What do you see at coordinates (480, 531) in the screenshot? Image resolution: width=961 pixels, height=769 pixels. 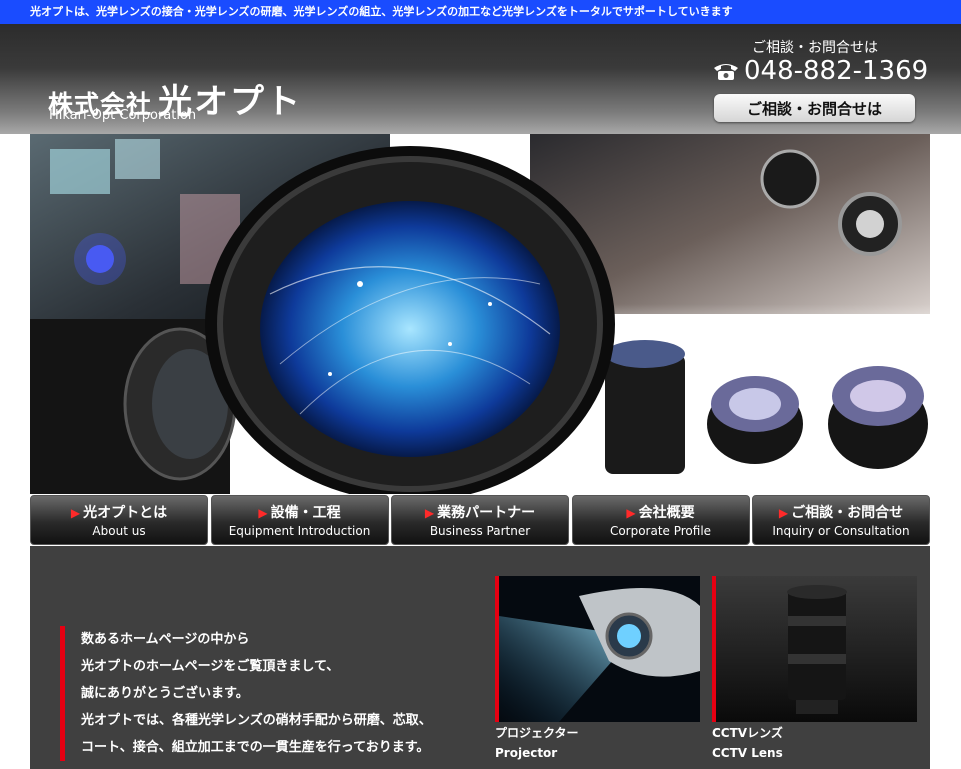 I see `nav-partner-label-en: Business Partner` at bounding box center [480, 531].